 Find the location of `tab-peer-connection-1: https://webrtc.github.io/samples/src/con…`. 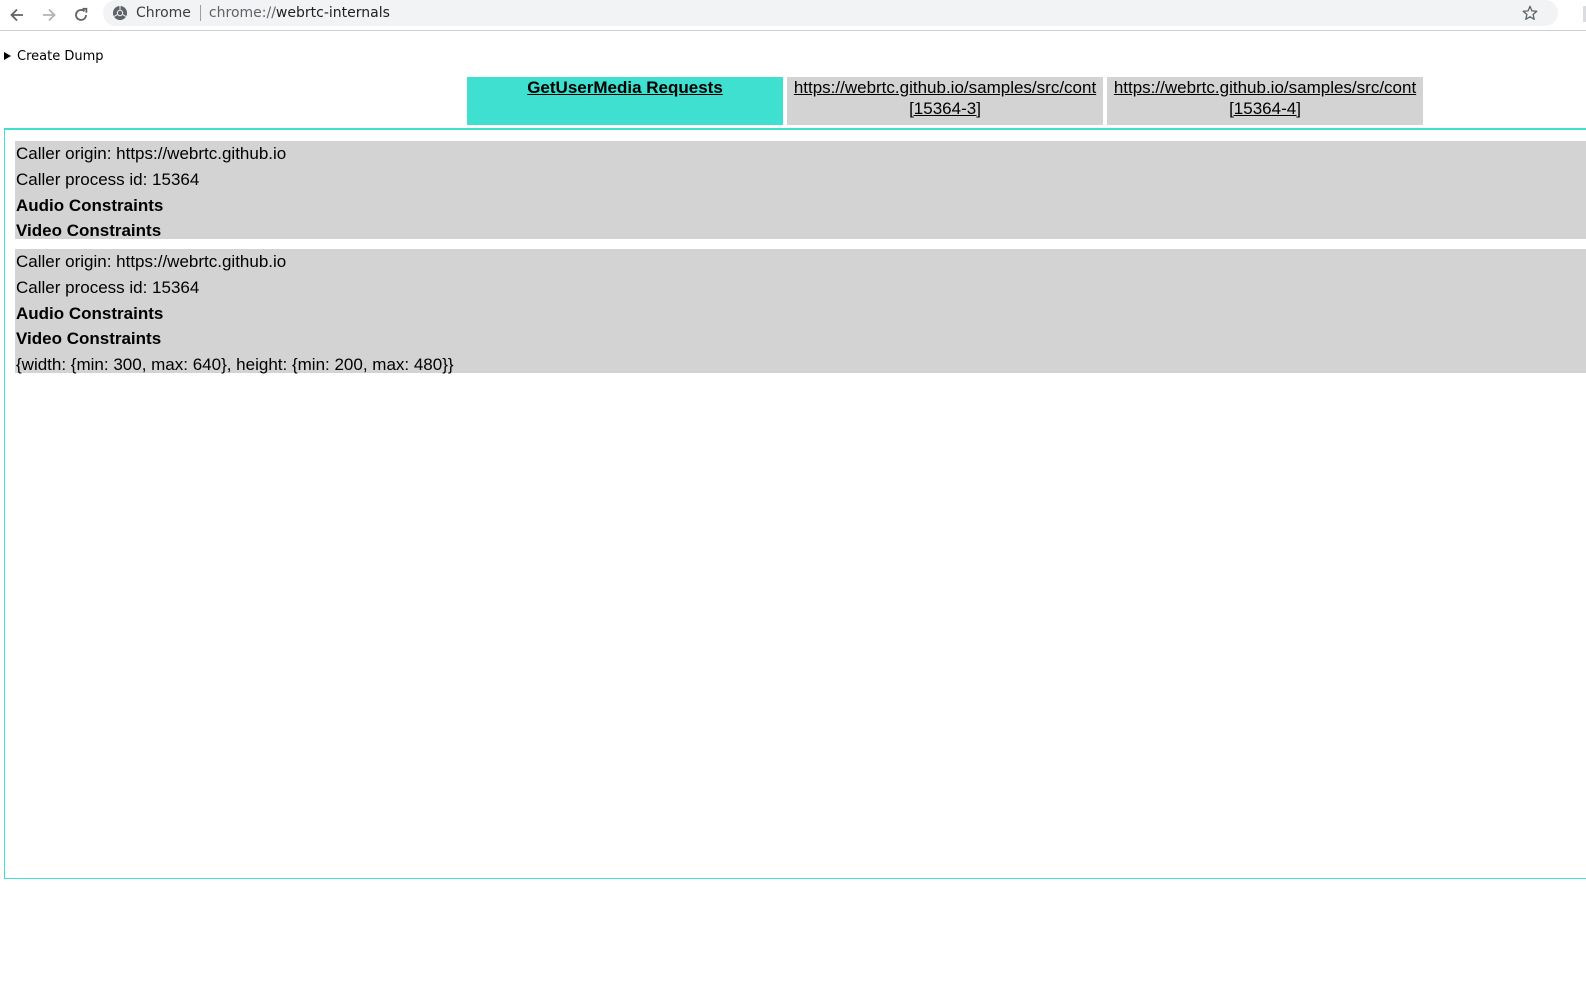

tab-peer-connection-1: https://webrtc.github.io/samples/src/con… is located at coordinates (945, 101).